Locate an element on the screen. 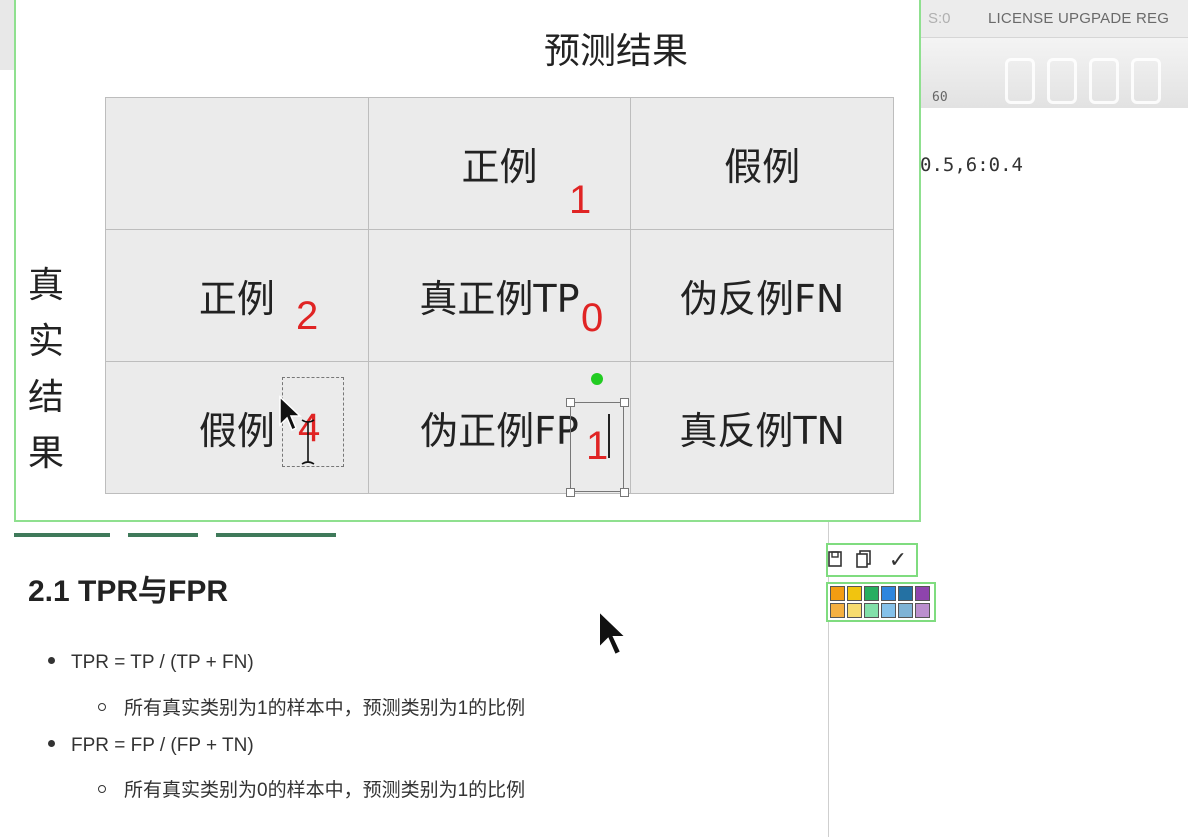  cell-label: 伪正例FP is located at coordinates (499, 431).